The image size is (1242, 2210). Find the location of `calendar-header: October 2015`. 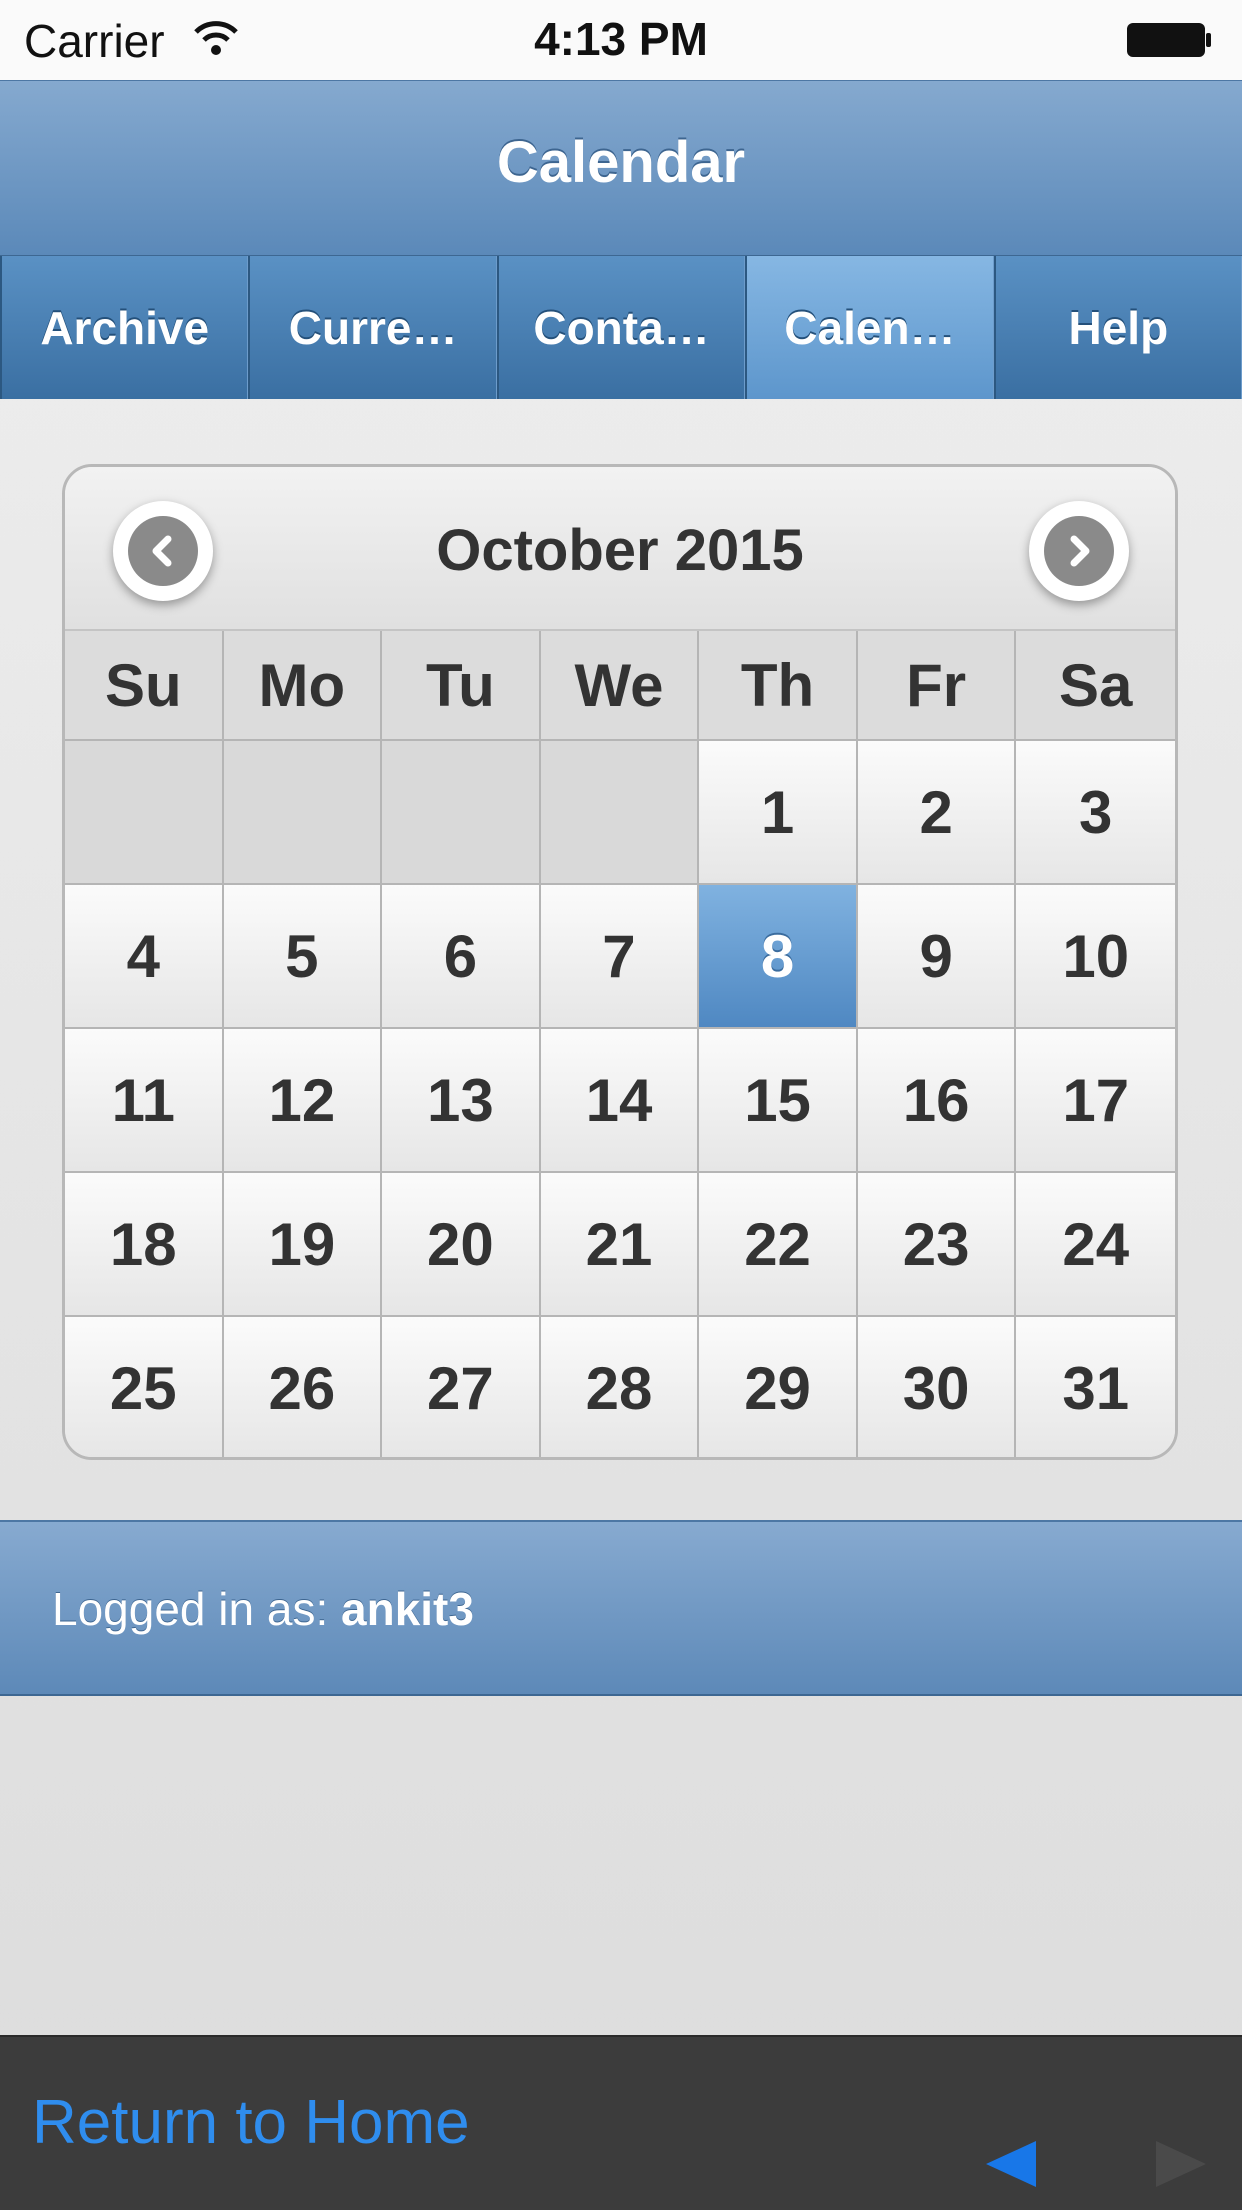

calendar-header: October 2015 is located at coordinates (620, 549).